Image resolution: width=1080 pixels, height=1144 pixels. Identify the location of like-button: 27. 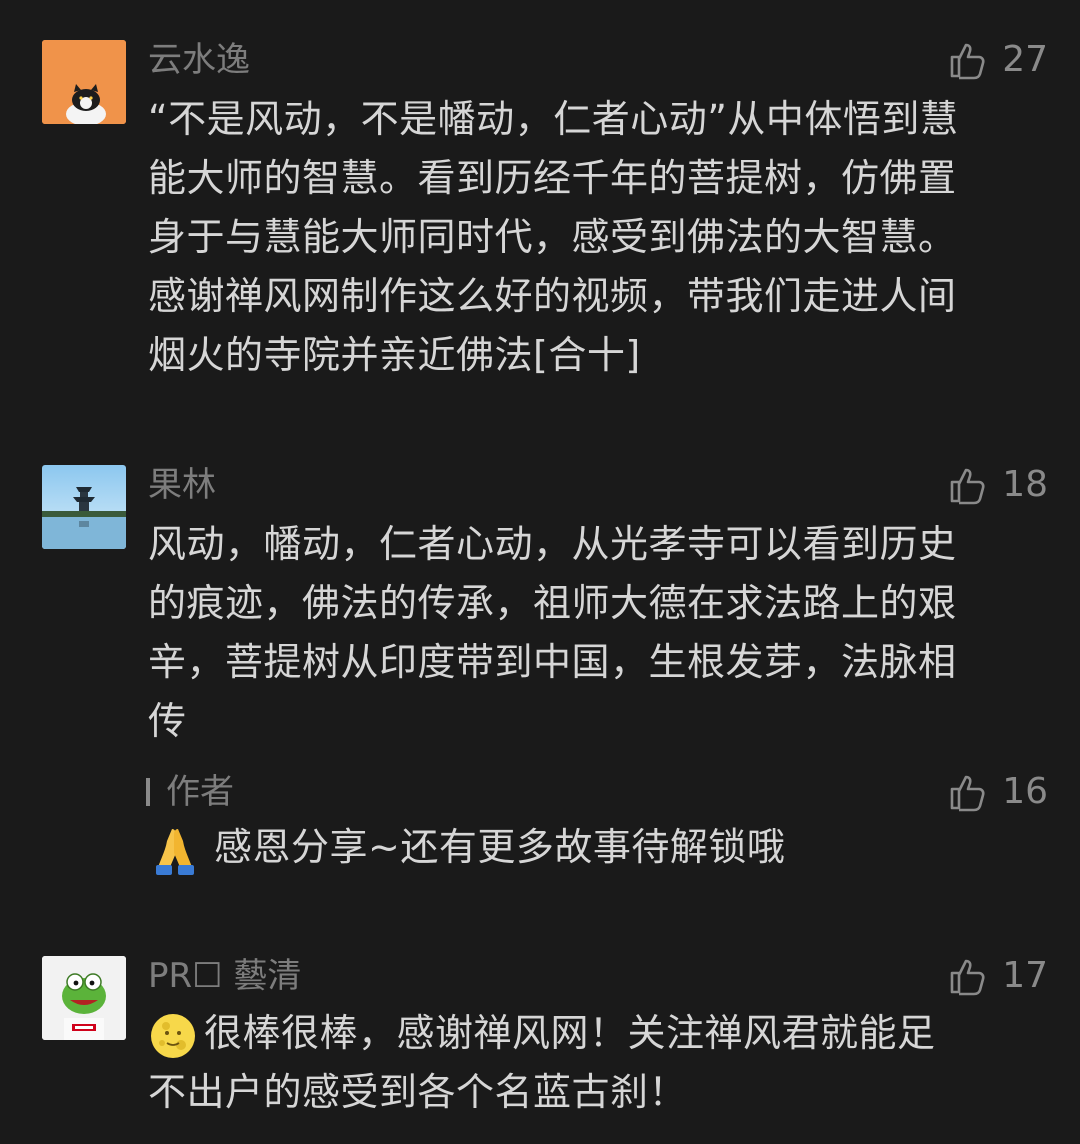
(998, 60).